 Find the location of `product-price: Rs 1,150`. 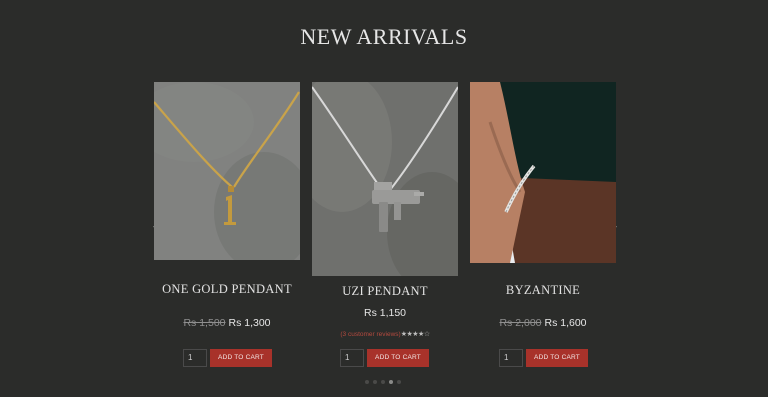

product-price: Rs 1,150 is located at coordinates (385, 313).